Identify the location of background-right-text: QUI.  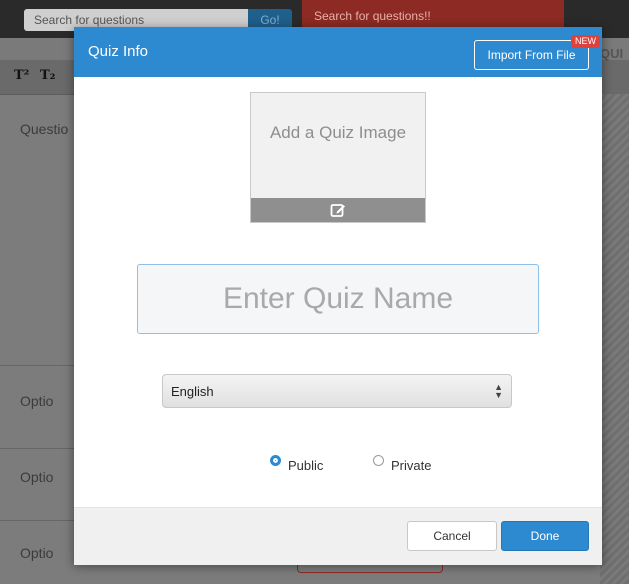
(612, 53).